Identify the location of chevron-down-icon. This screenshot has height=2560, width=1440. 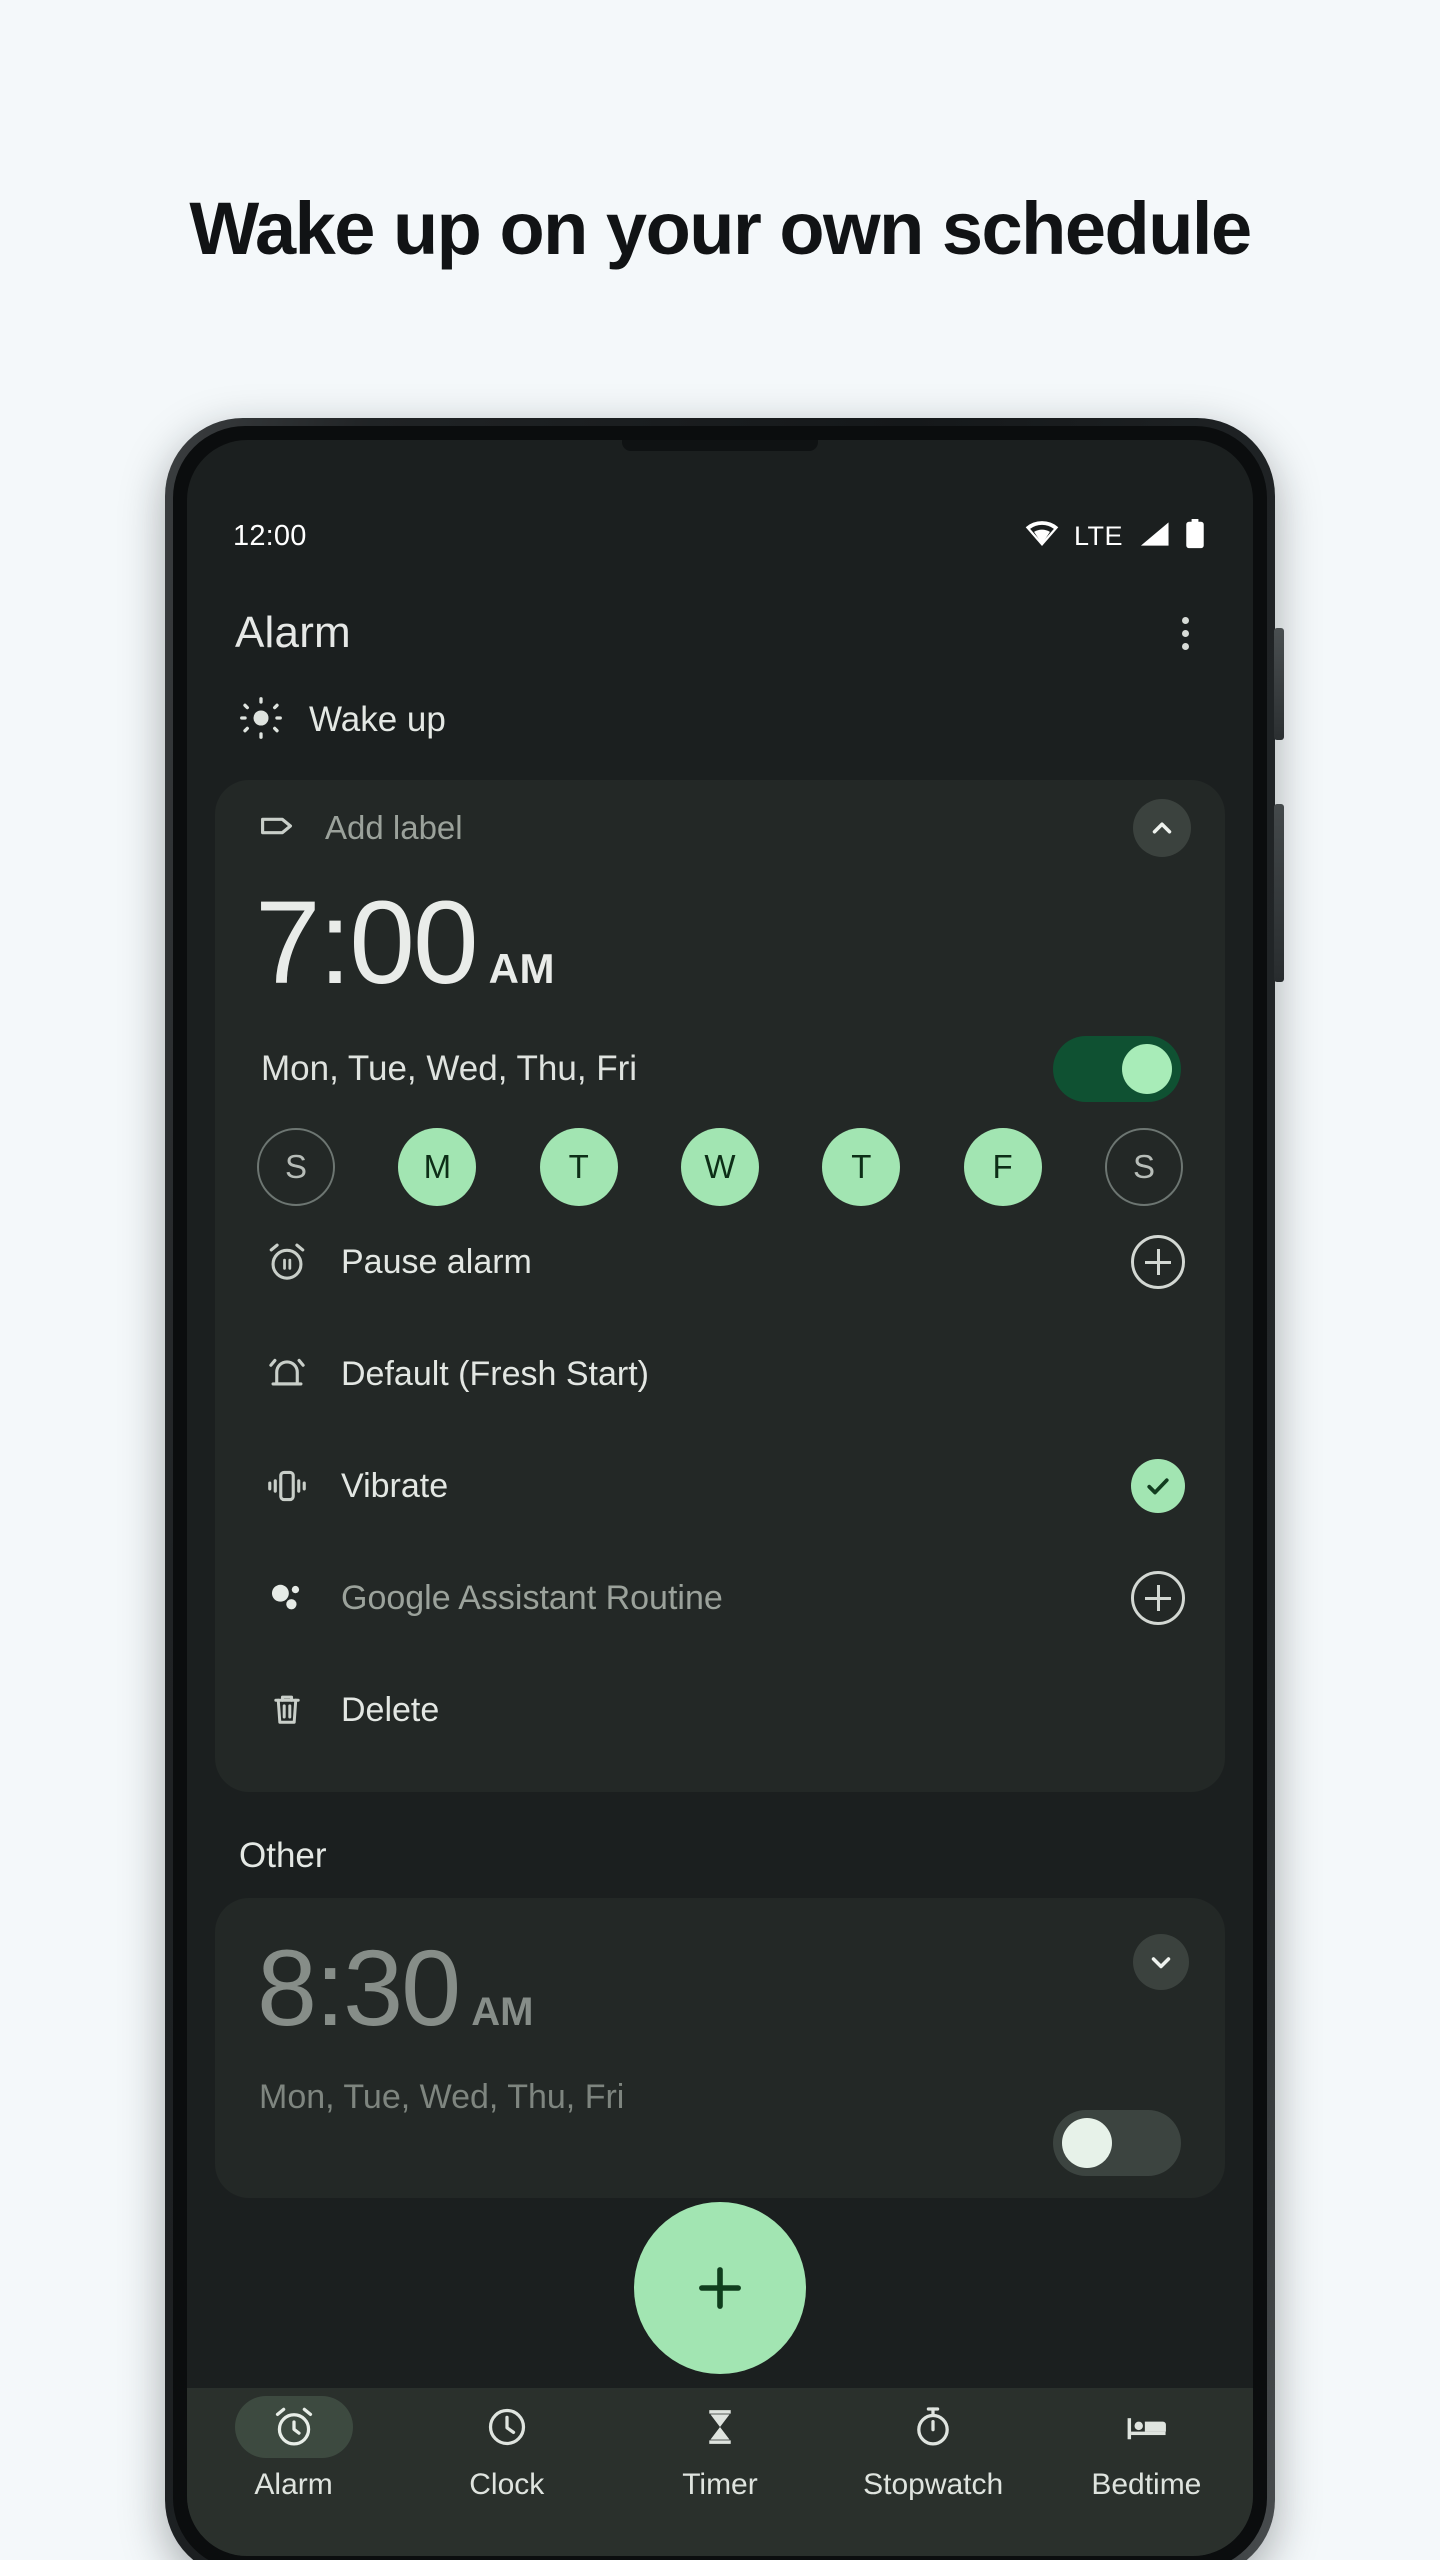
(1161, 1962).